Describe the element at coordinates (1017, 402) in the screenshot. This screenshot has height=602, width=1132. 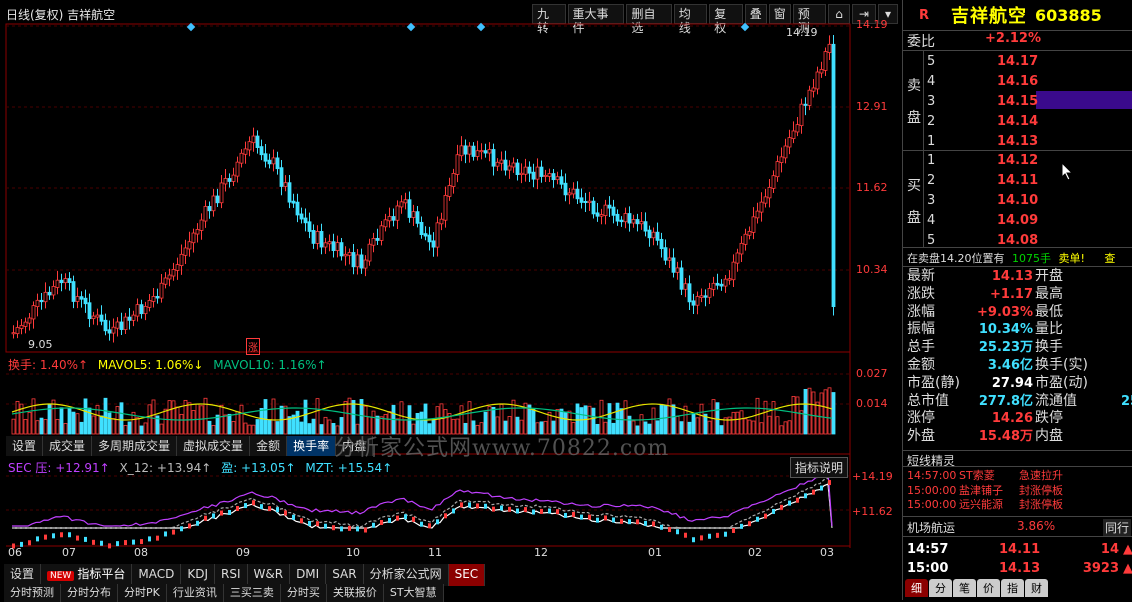
I see `stat-row: 总市值 277.8亿 流通值` at that location.